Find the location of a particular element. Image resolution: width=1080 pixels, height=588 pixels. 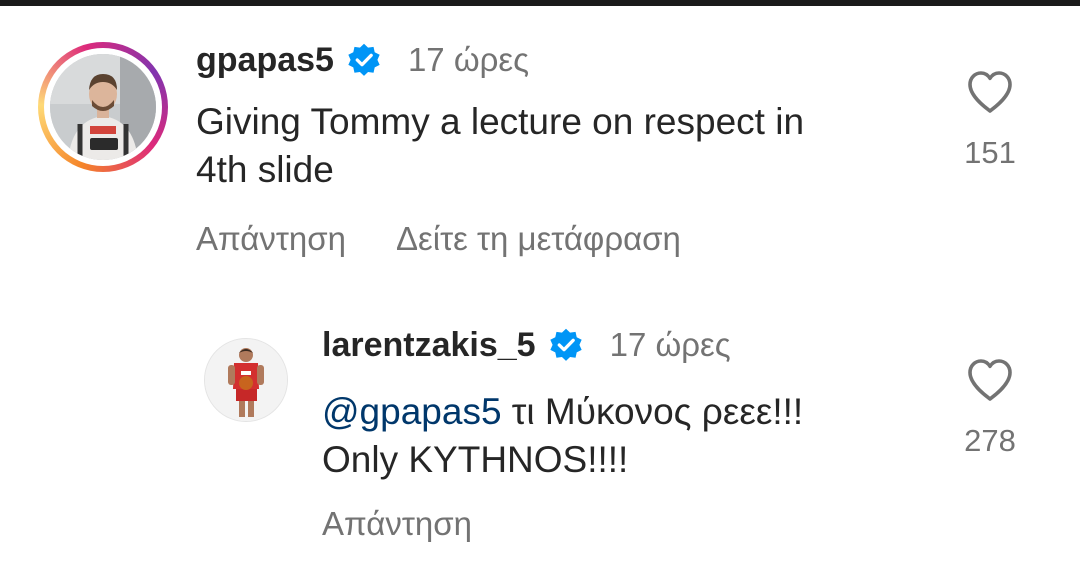

top-divider is located at coordinates (540, 3).